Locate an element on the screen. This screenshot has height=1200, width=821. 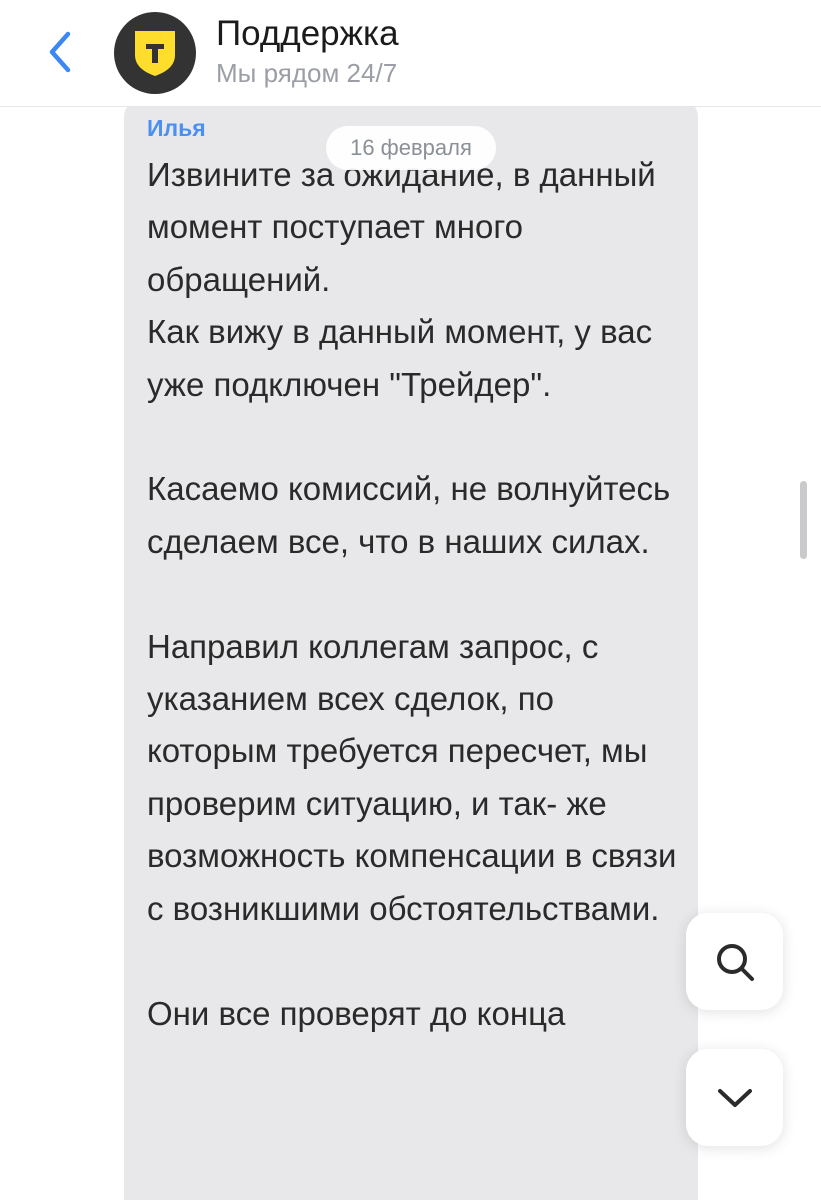
bank-logo-icon is located at coordinates (155, 53).